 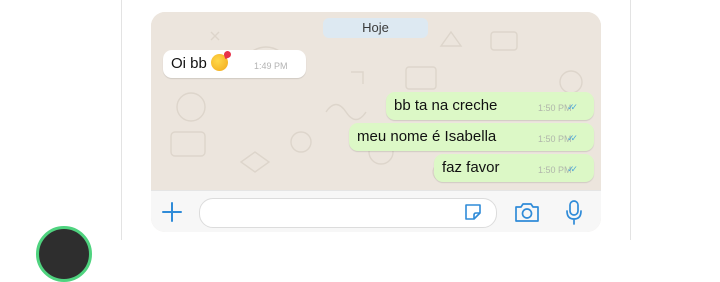 I want to click on smiling-face-with-hearts-icon, so click(x=219, y=62).